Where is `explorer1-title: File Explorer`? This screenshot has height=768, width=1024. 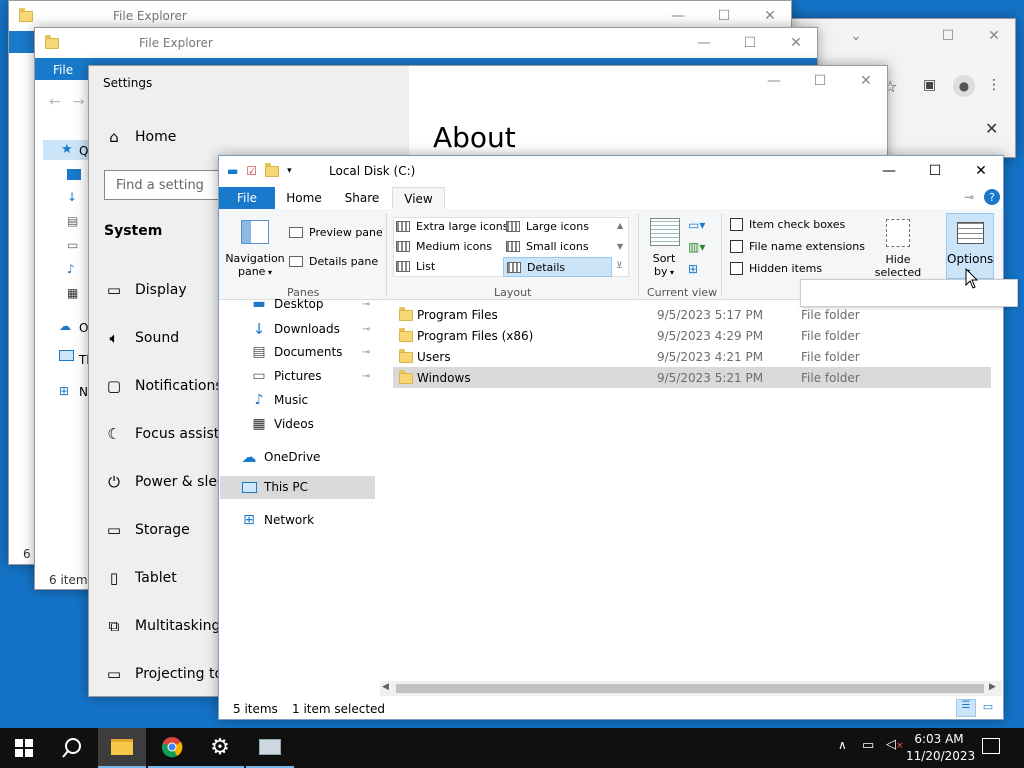 explorer1-title: File Explorer is located at coordinates (150, 16).